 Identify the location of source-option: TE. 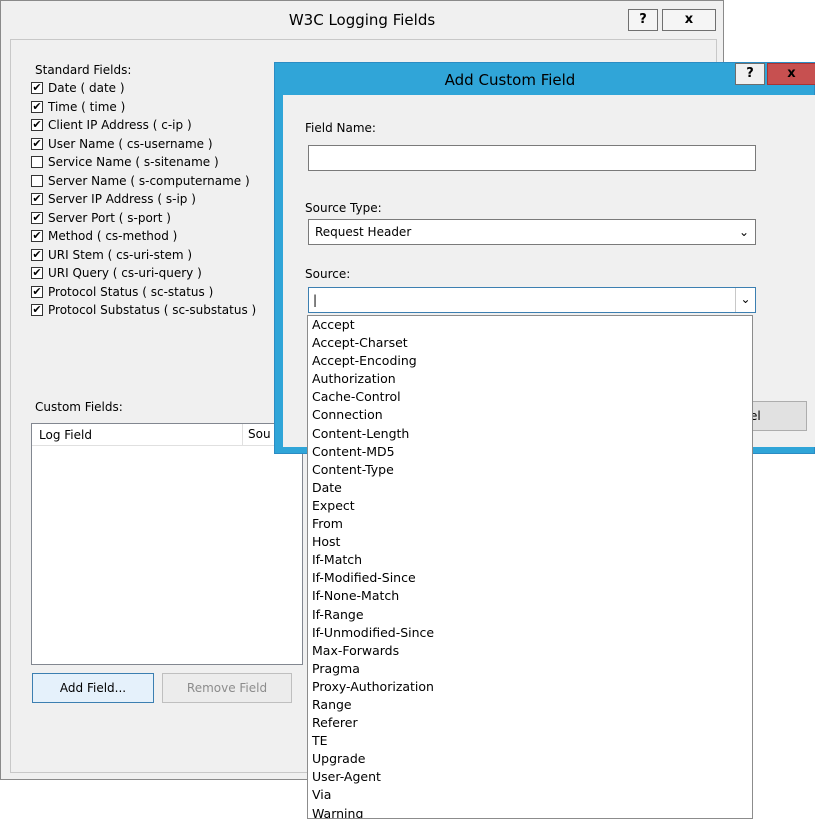
(530, 741).